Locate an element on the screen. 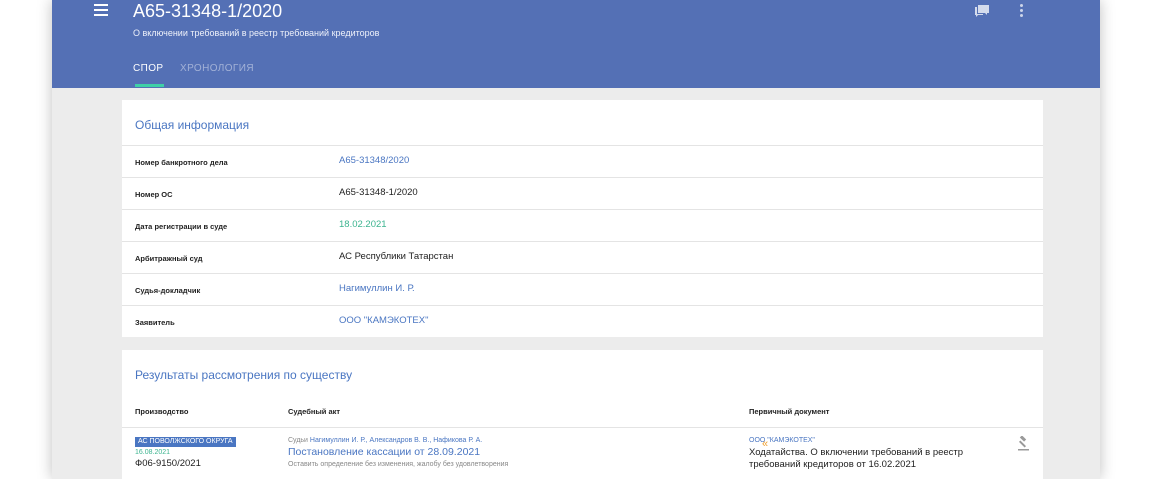 The height and width of the screenshot is (479, 1152). menu-icon is located at coordinates (101, 11).